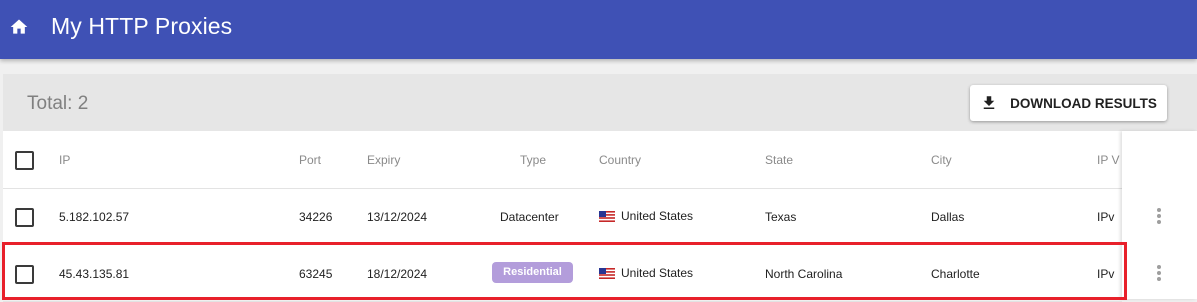  I want to click on expiry-cell: 18/12/2024, so click(397, 274).